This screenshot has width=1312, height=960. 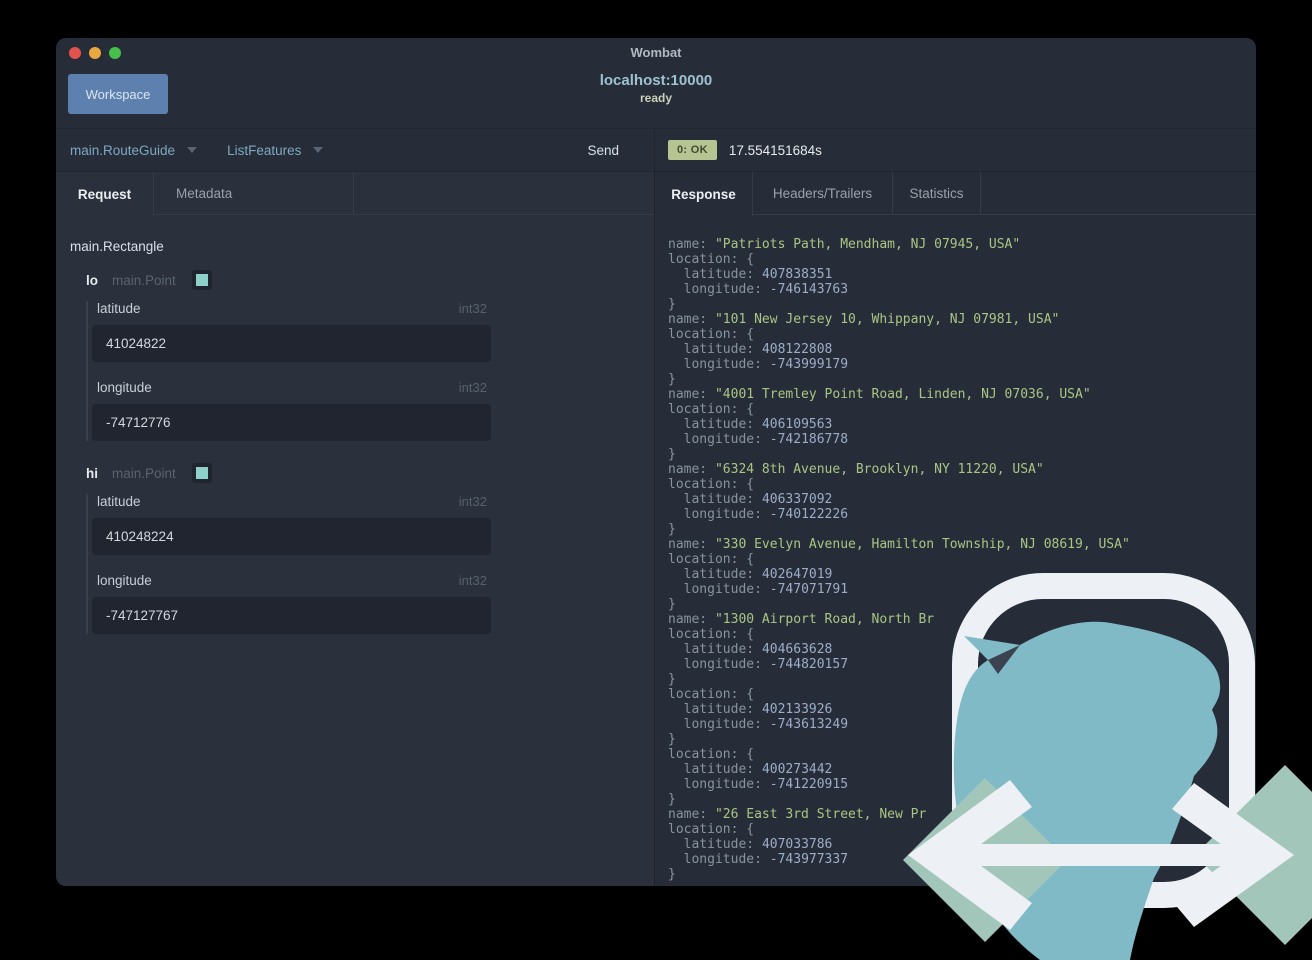 I want to click on send-button: Send, so click(x=603, y=150).